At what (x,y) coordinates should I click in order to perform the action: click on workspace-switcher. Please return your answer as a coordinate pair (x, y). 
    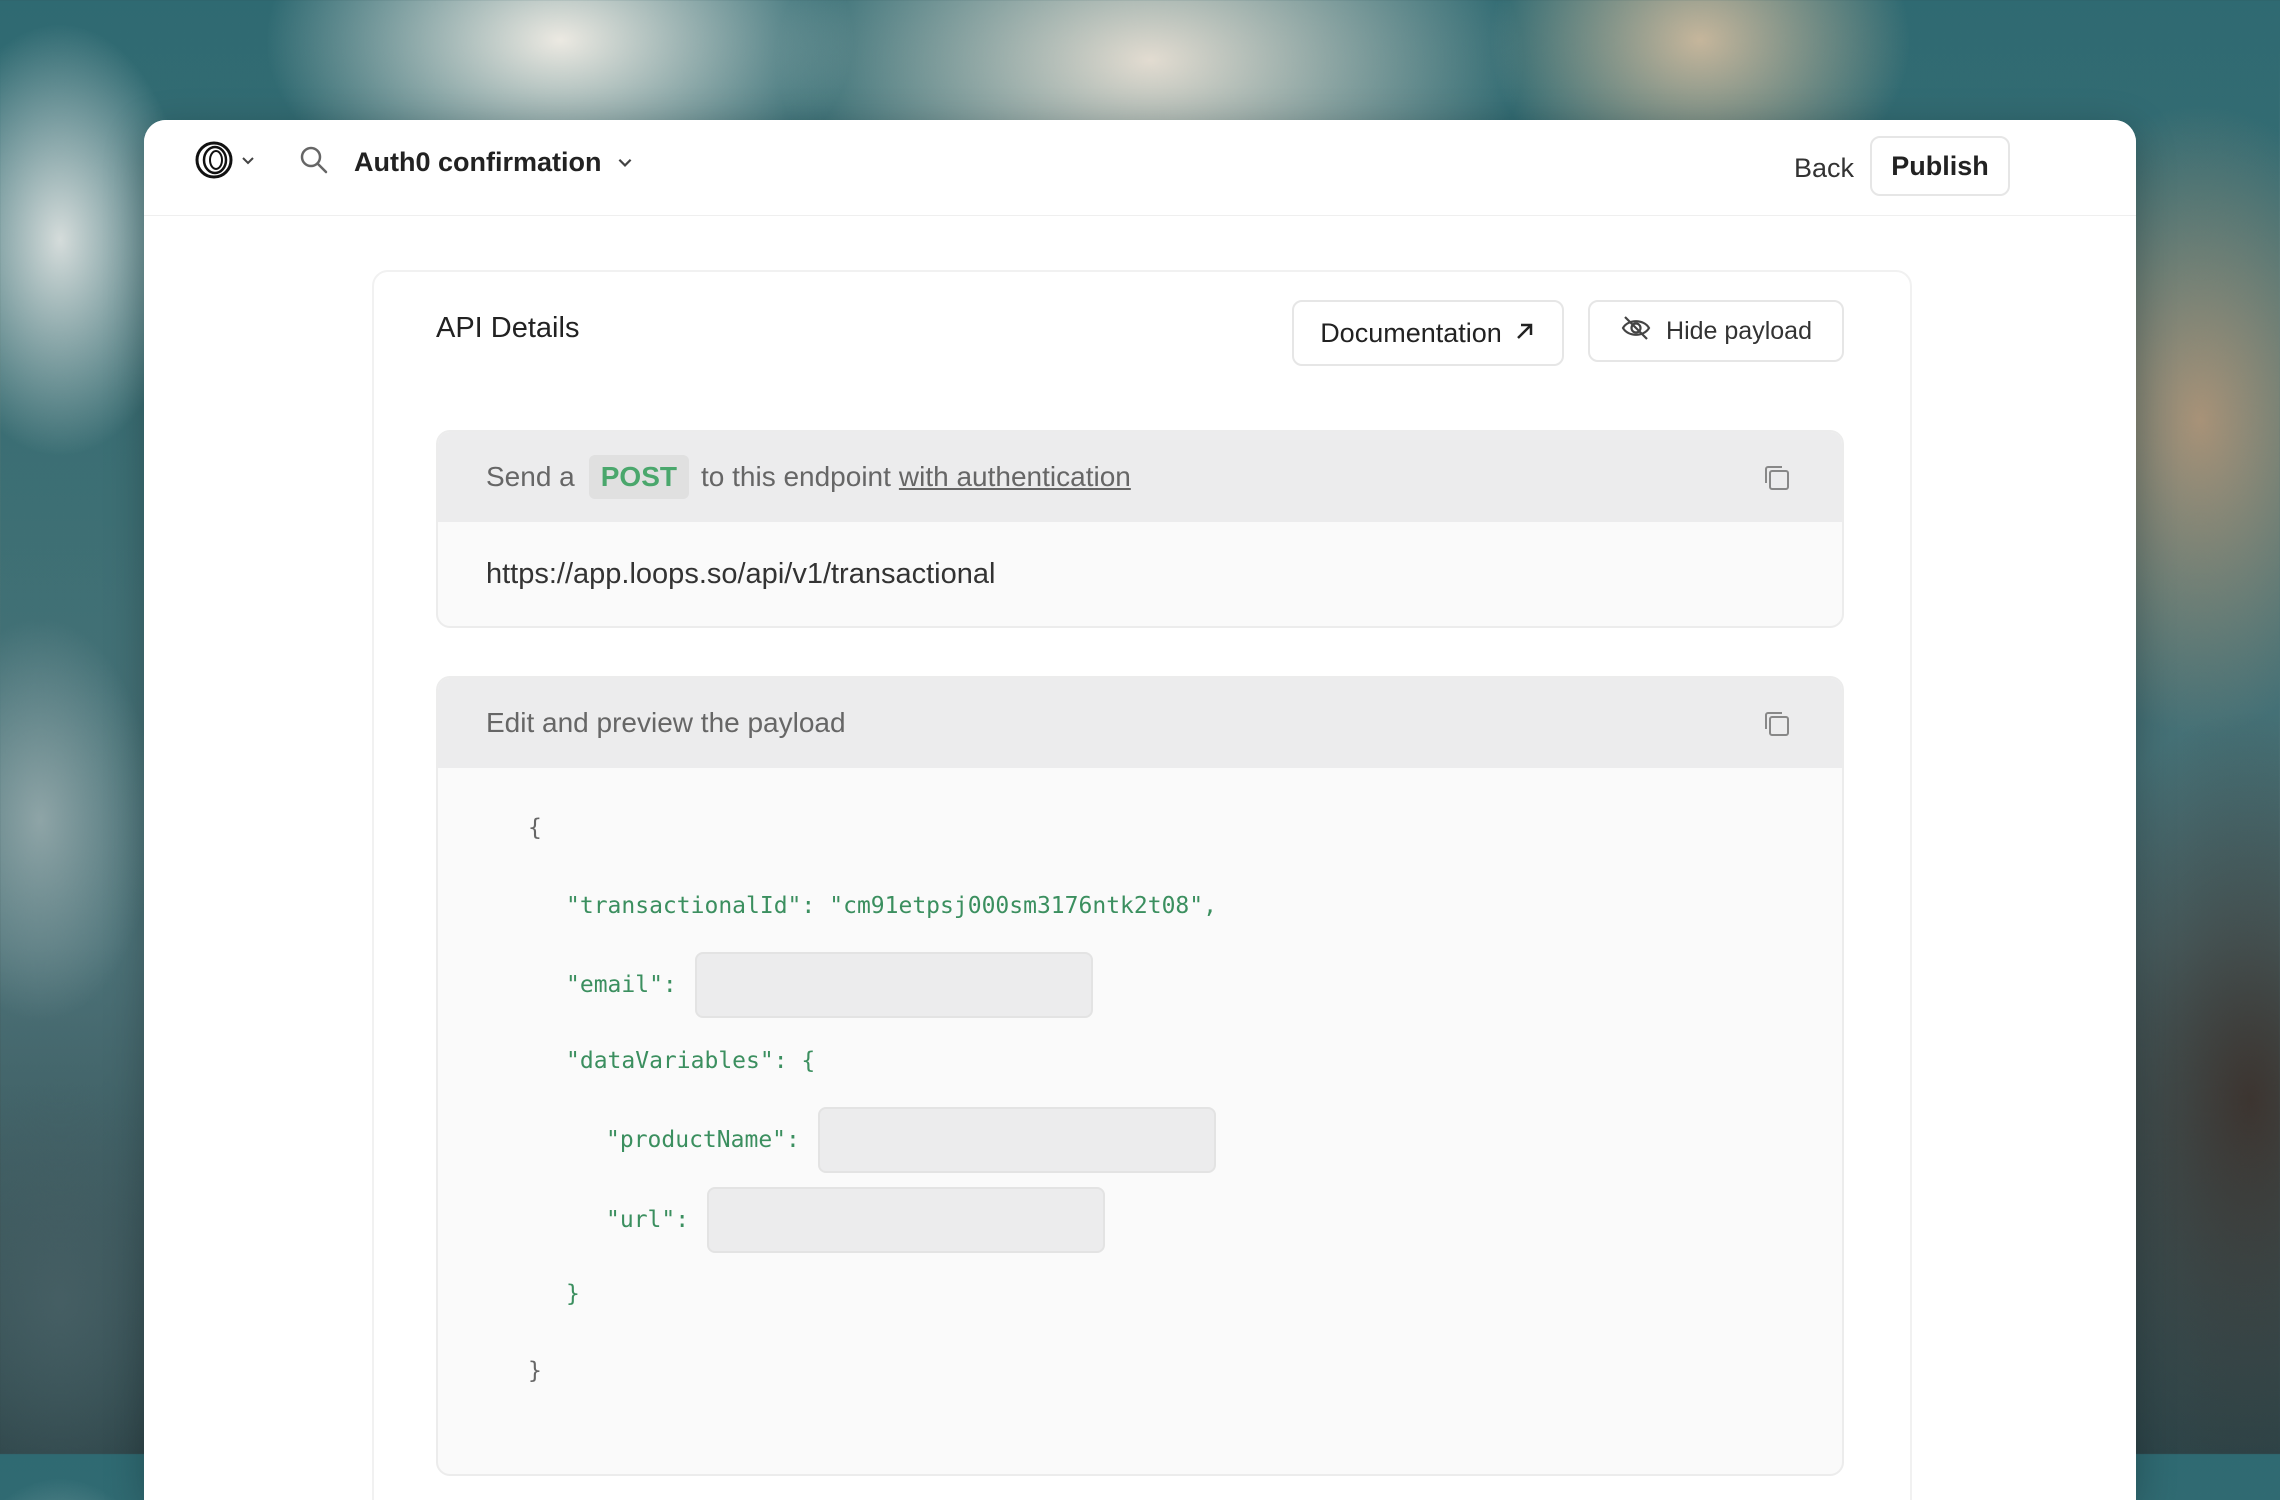
    Looking at the image, I should click on (227, 162).